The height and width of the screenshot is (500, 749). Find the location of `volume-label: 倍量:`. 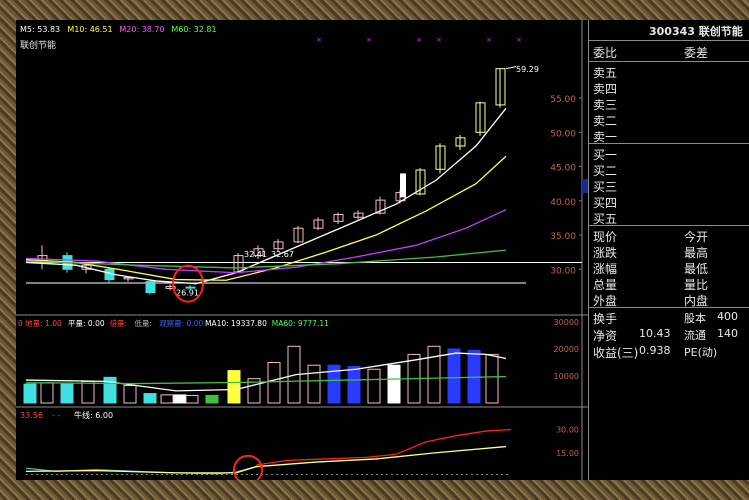

volume-label: 倍量: is located at coordinates (119, 323).